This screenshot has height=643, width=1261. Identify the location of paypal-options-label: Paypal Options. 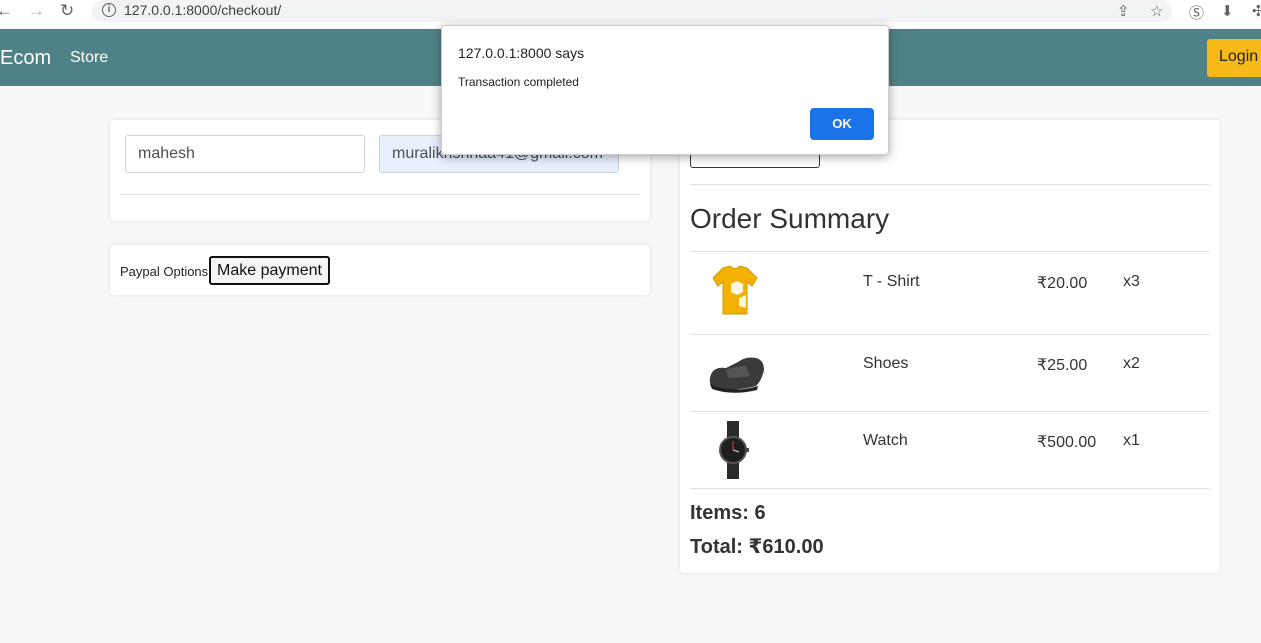
(164, 271).